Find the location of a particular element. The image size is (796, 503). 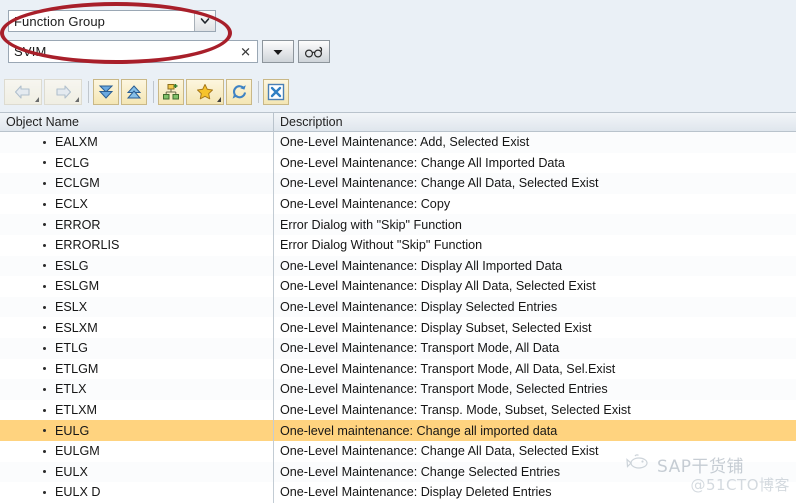

expand-all-button is located at coordinates (106, 92).